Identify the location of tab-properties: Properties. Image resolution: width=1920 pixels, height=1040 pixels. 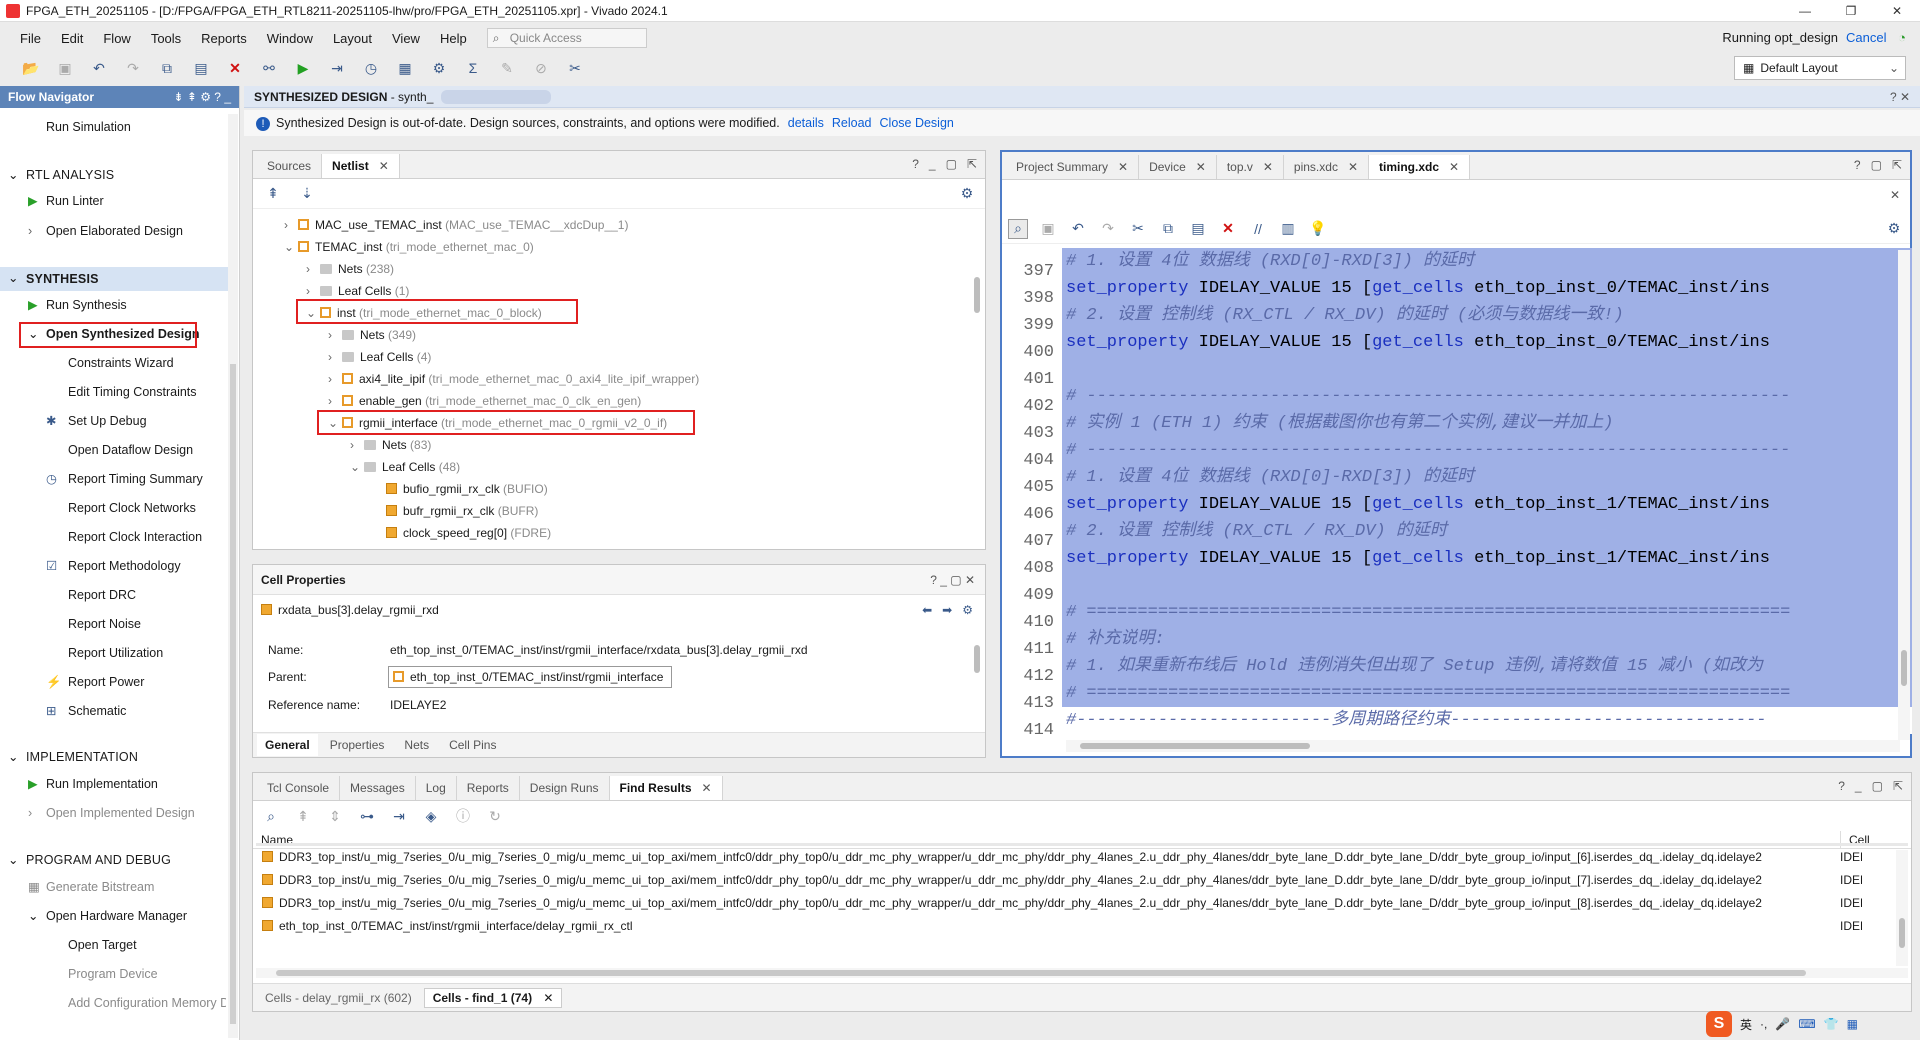
(357, 745).